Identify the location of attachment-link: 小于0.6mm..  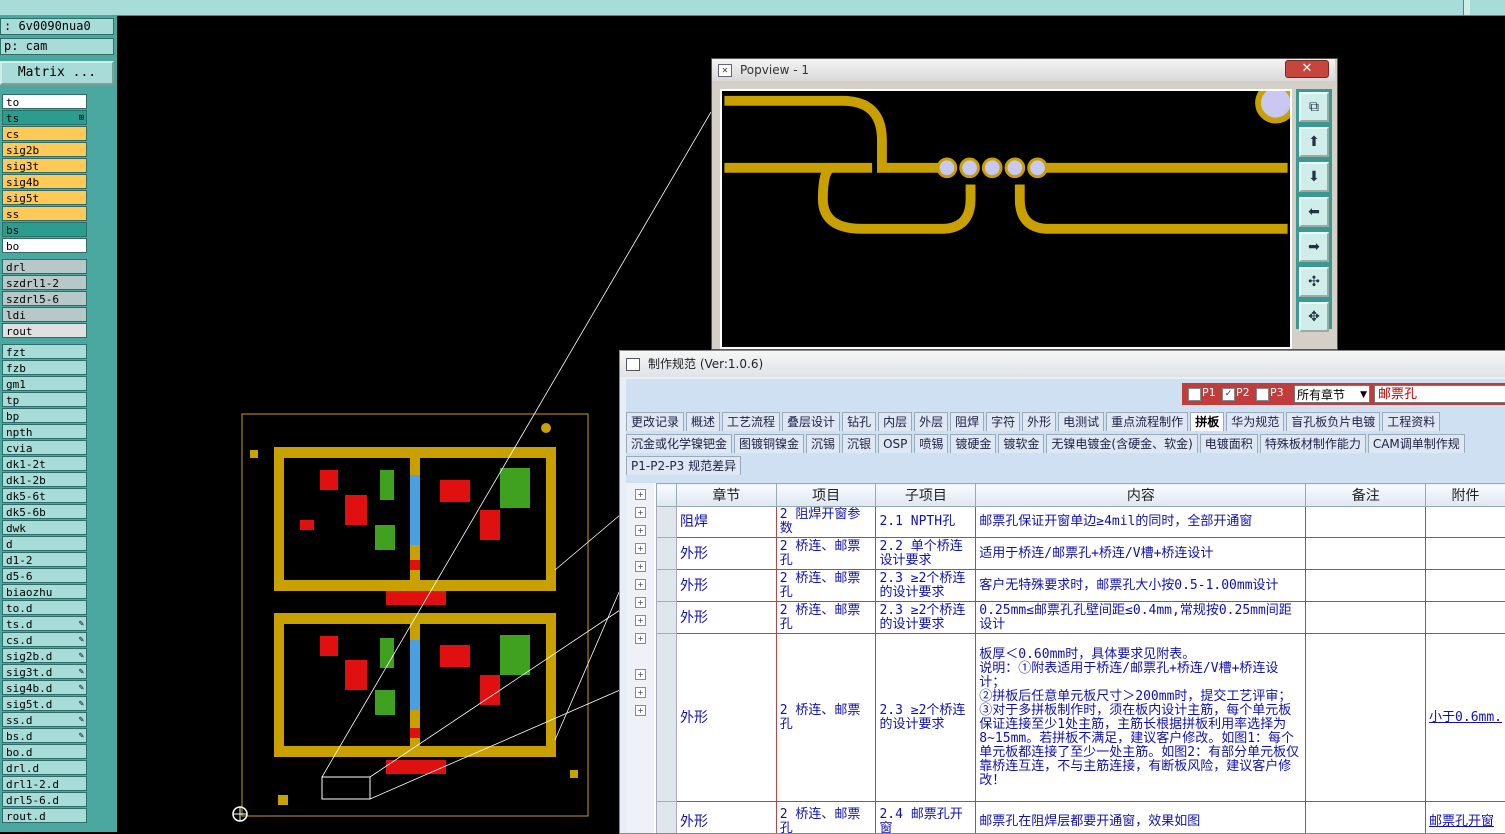
(1465, 717).